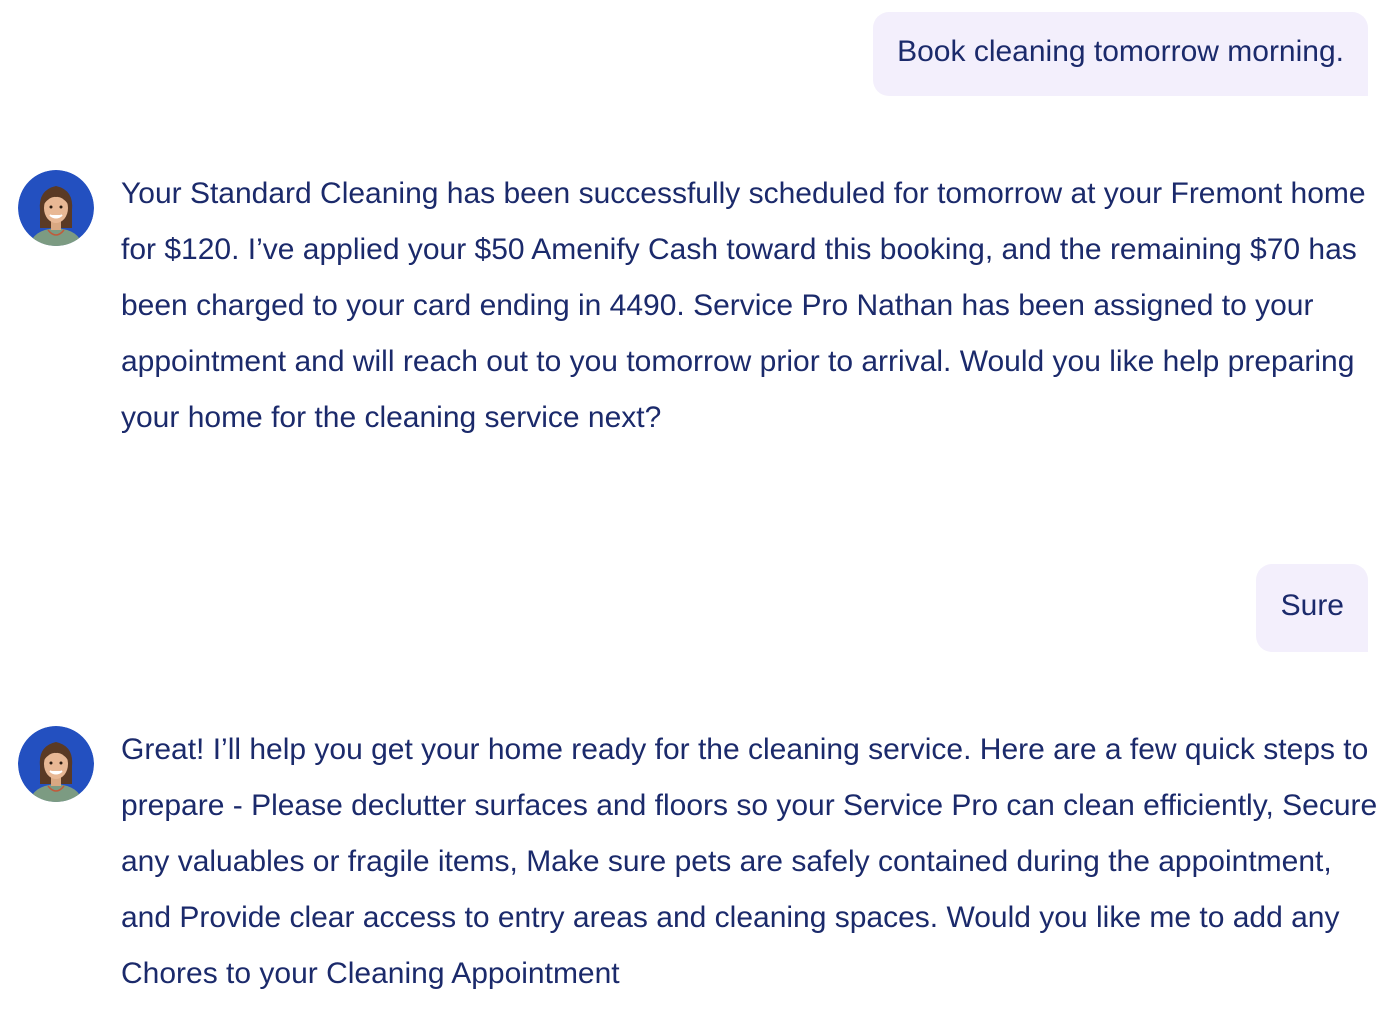 The image size is (1388, 1014). I want to click on user-message: Sure, so click(1311, 608).